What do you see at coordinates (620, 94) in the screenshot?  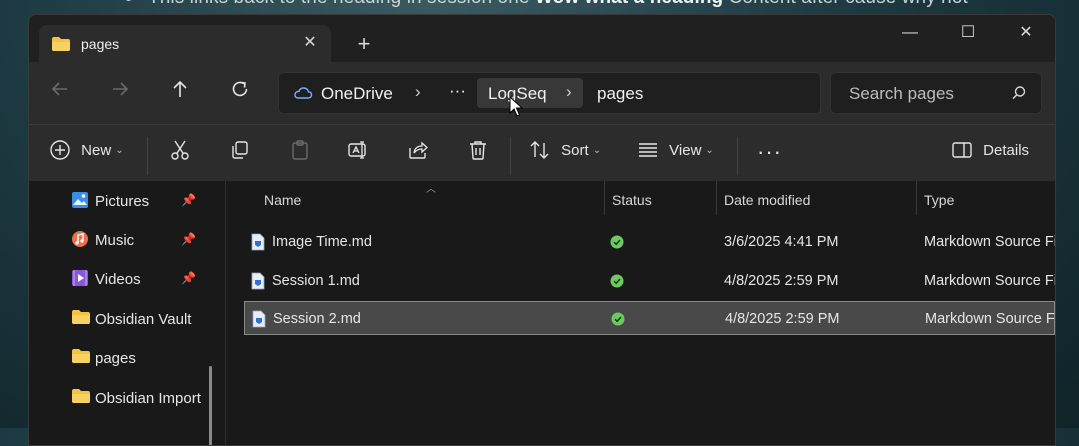 I see `breadcrumb-pages: pages` at bounding box center [620, 94].